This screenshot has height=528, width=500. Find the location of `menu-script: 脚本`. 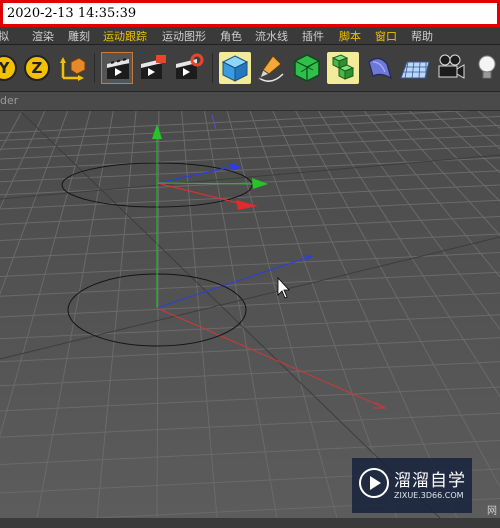

menu-script: 脚本 is located at coordinates (350, 36).